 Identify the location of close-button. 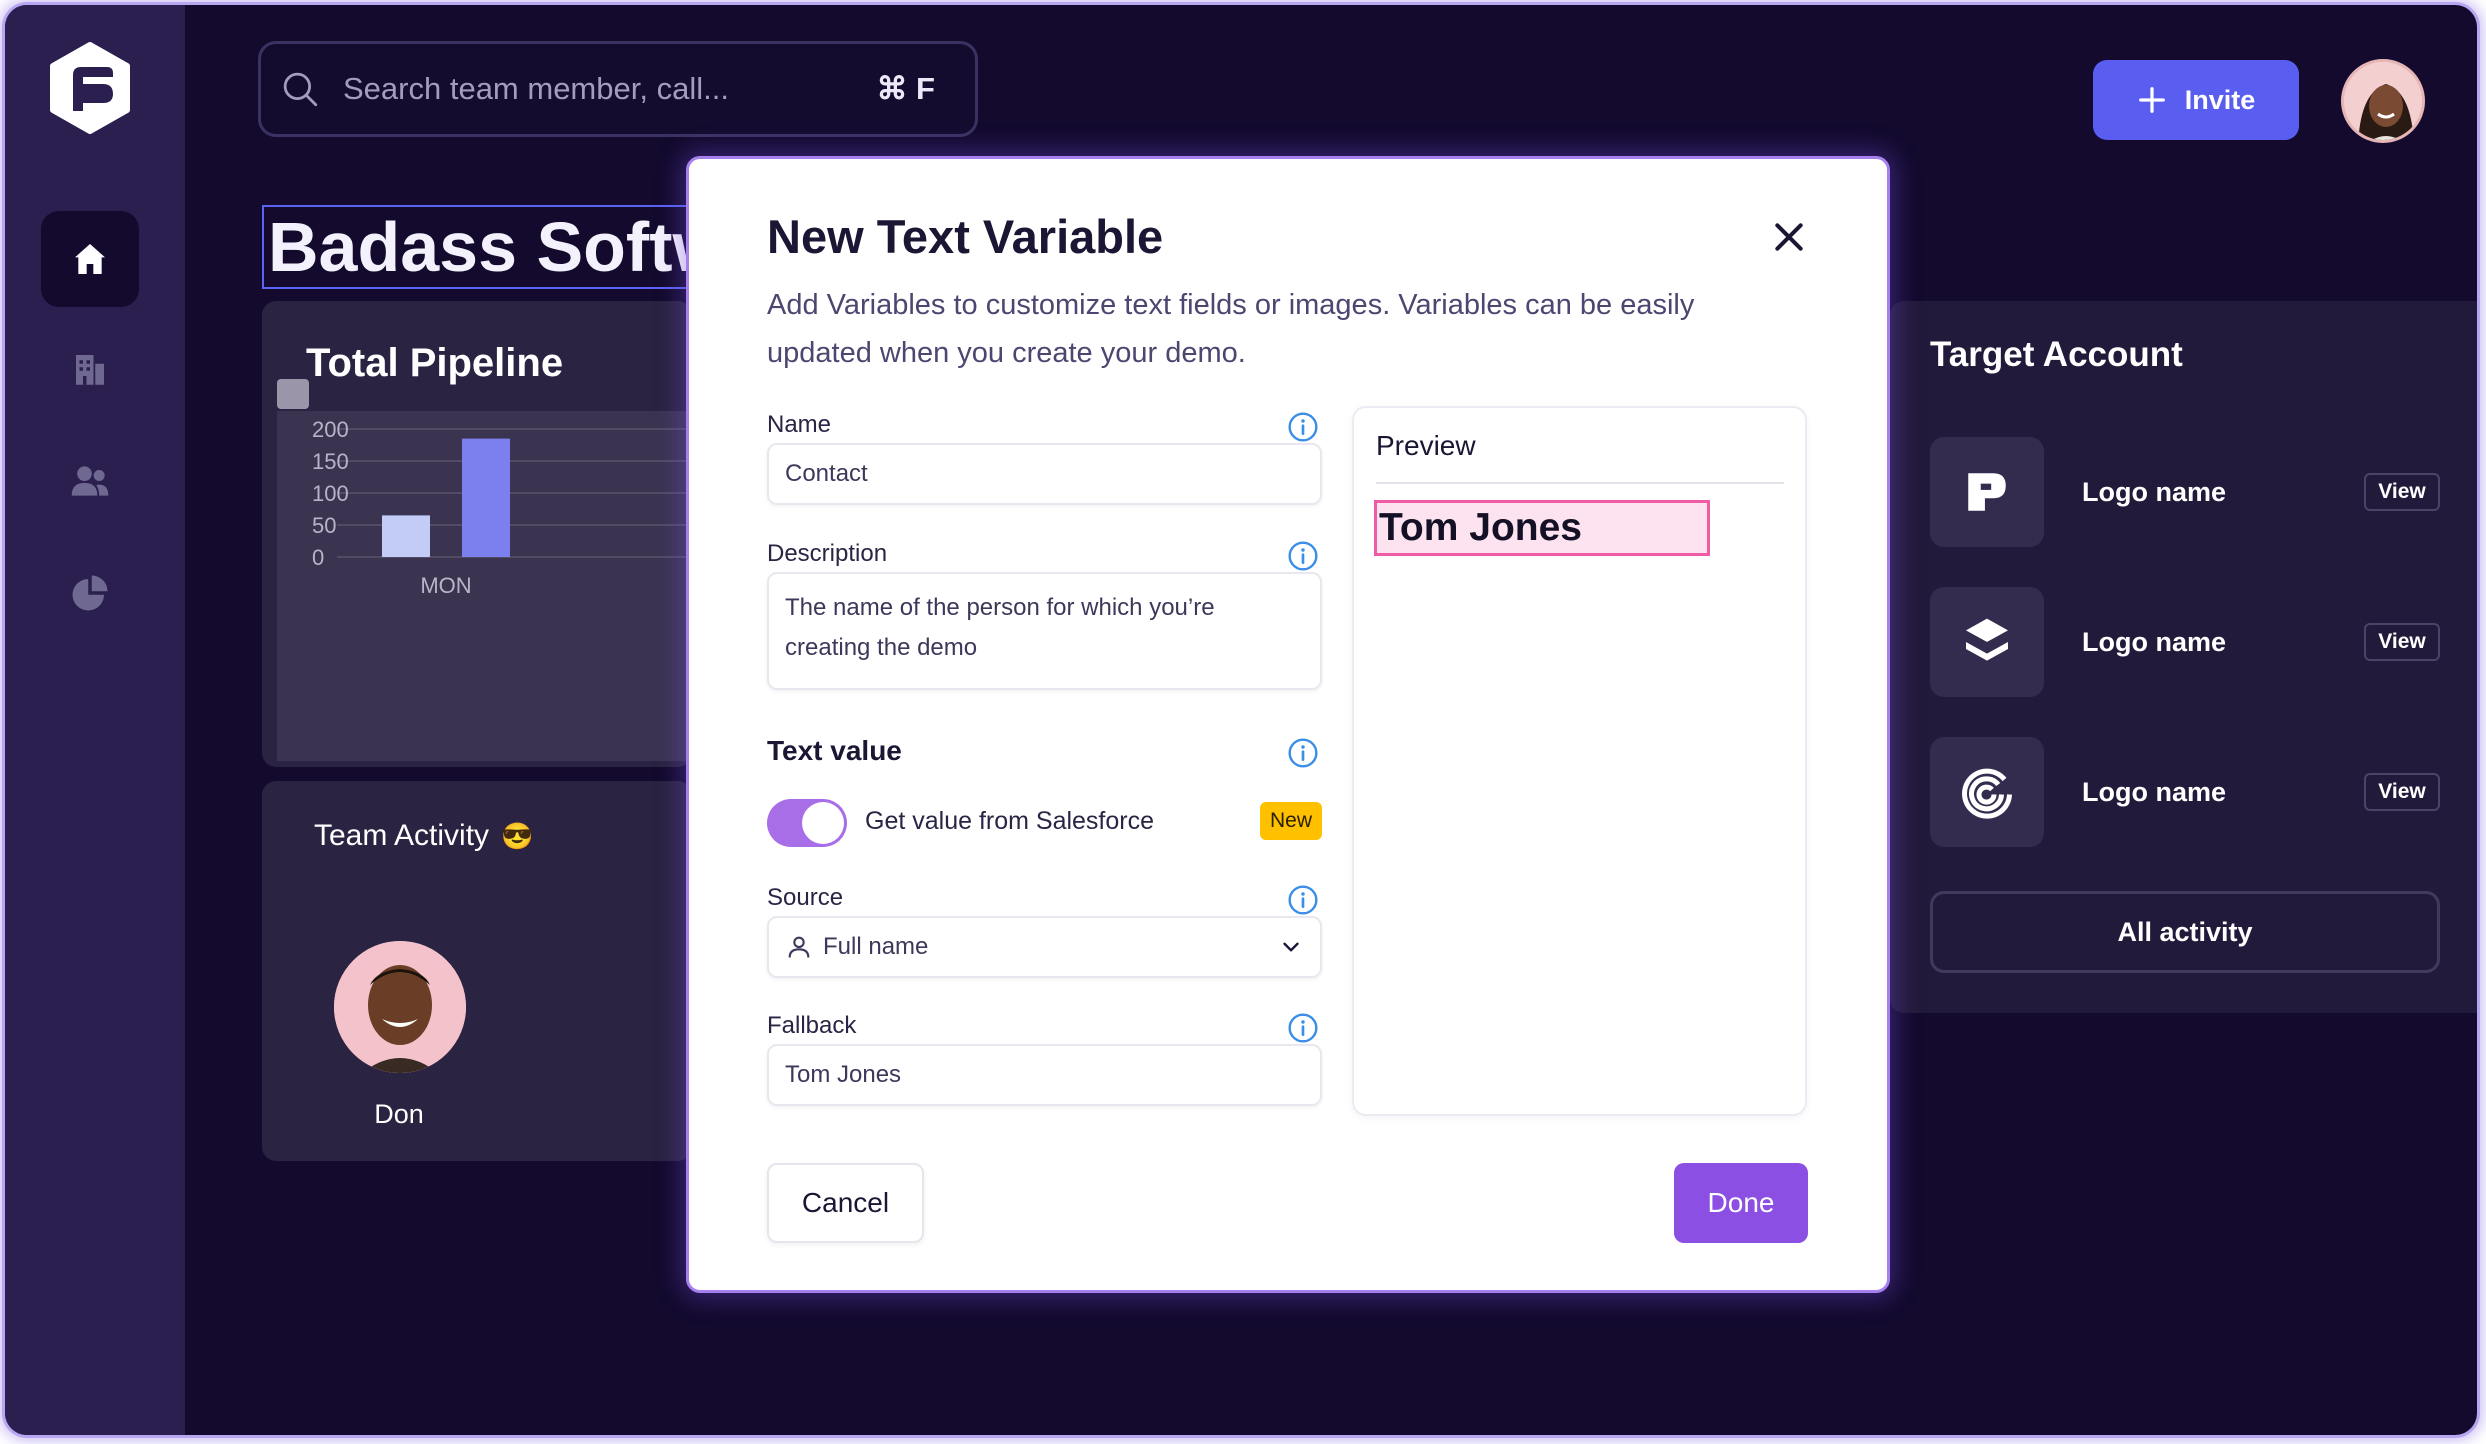
(1789, 237).